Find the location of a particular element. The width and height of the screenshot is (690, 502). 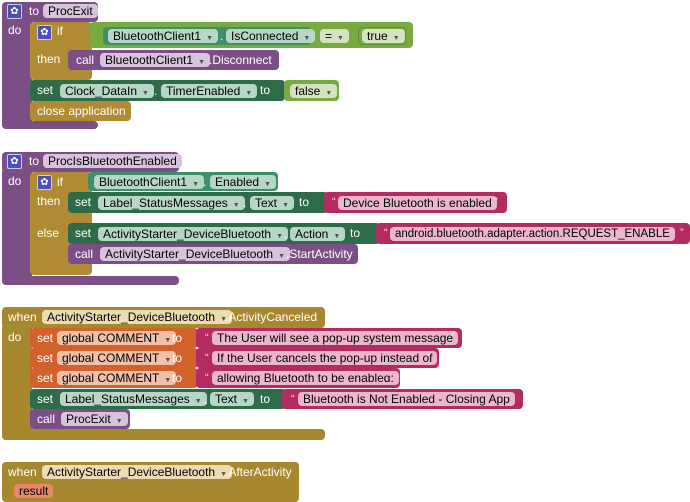

result-parameter: result is located at coordinates (34, 491).